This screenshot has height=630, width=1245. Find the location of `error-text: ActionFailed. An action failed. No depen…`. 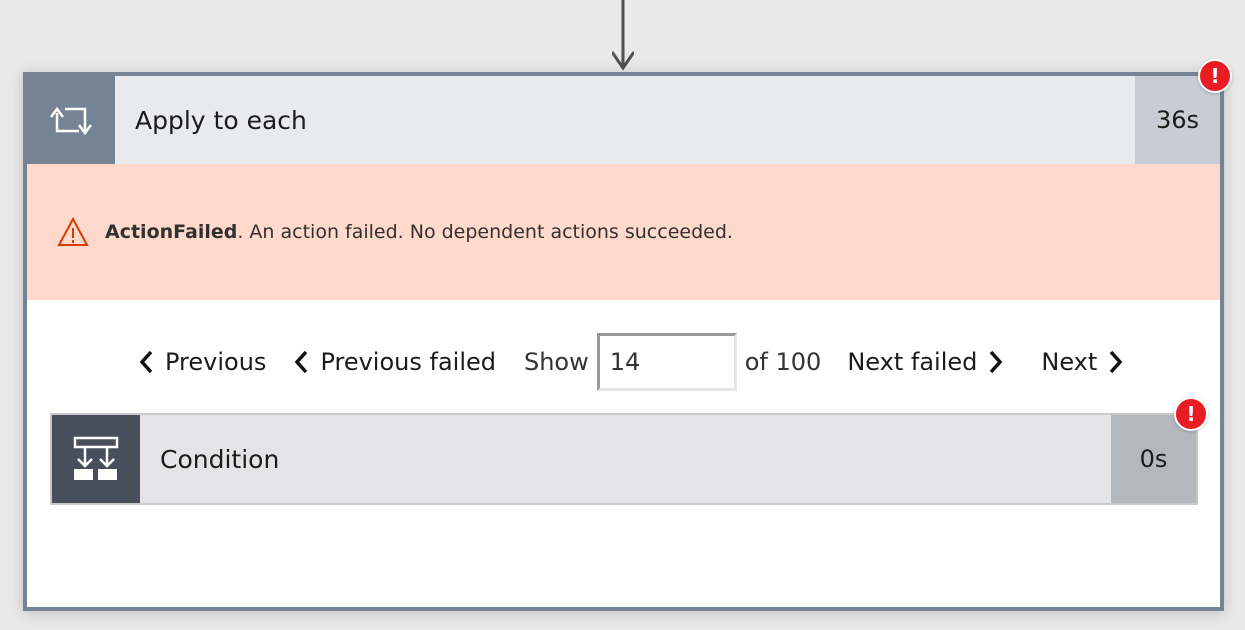

error-text: ActionFailed. An action failed. No depen… is located at coordinates (419, 232).